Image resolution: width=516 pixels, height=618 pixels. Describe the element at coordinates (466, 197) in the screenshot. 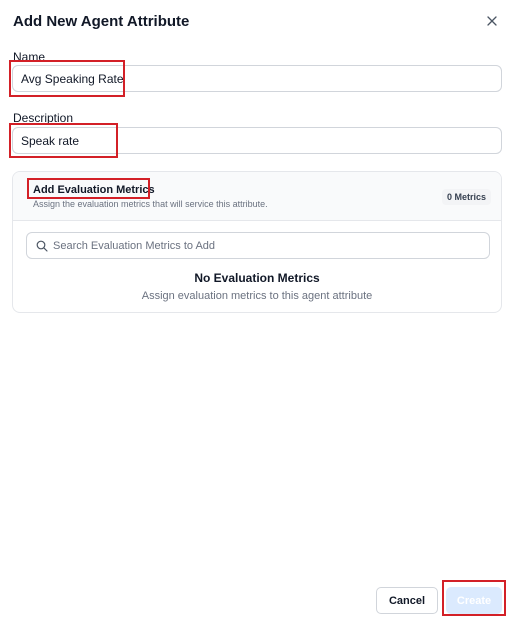

I see `metrics-count-badge: 0 Metrics` at that location.